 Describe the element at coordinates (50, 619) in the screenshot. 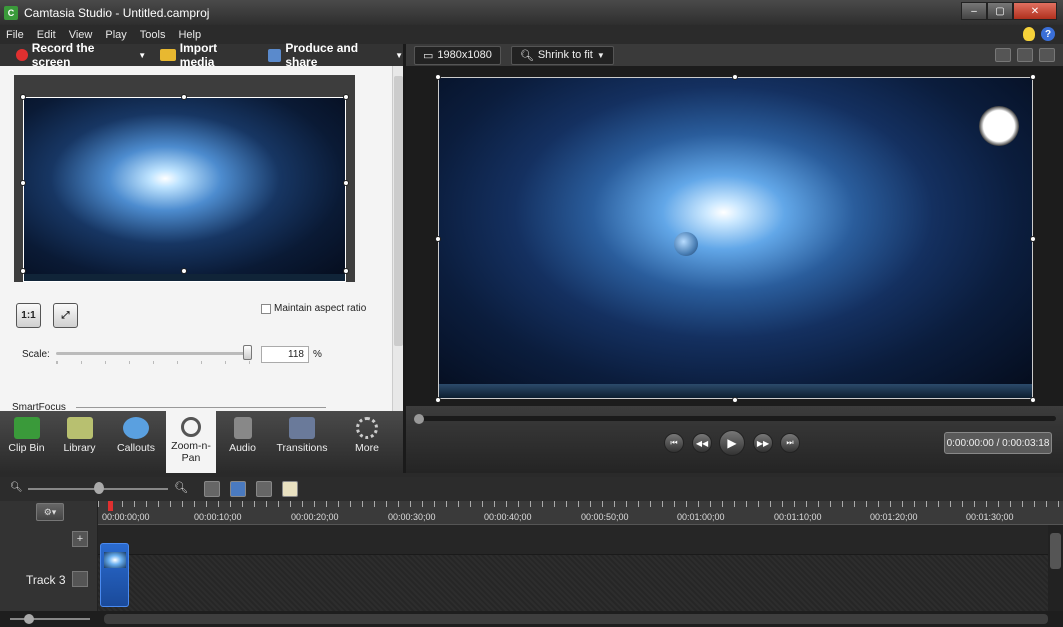

I see `track-height-slider` at that location.